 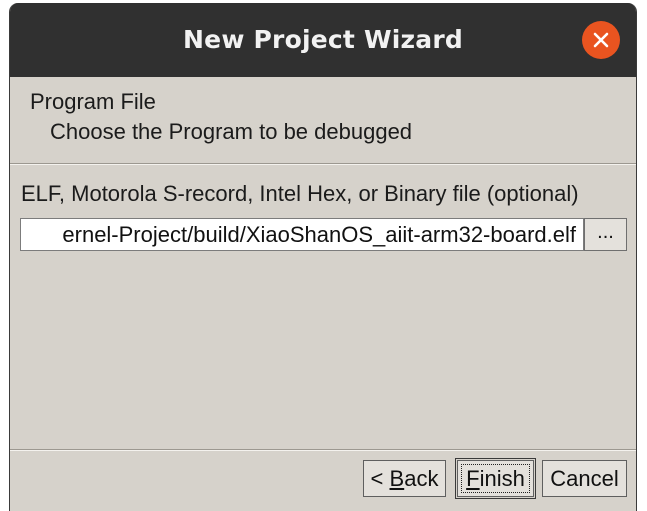 I want to click on finish-button: Finish, so click(x=495, y=478).